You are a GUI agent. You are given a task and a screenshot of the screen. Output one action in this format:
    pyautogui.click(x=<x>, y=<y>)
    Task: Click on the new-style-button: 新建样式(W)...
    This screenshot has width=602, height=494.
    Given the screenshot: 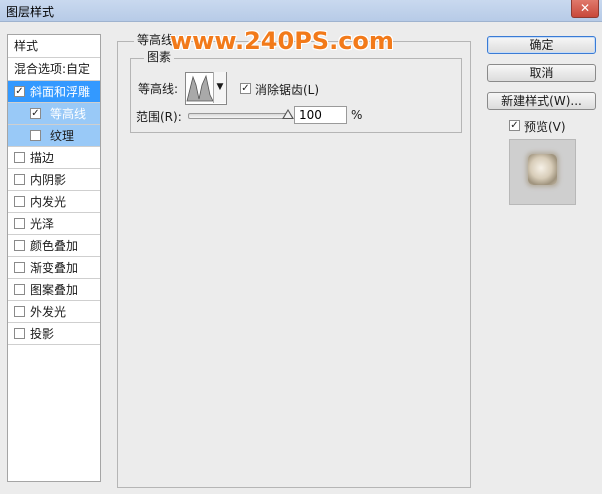 What is the action you would take?
    pyautogui.click(x=541, y=101)
    